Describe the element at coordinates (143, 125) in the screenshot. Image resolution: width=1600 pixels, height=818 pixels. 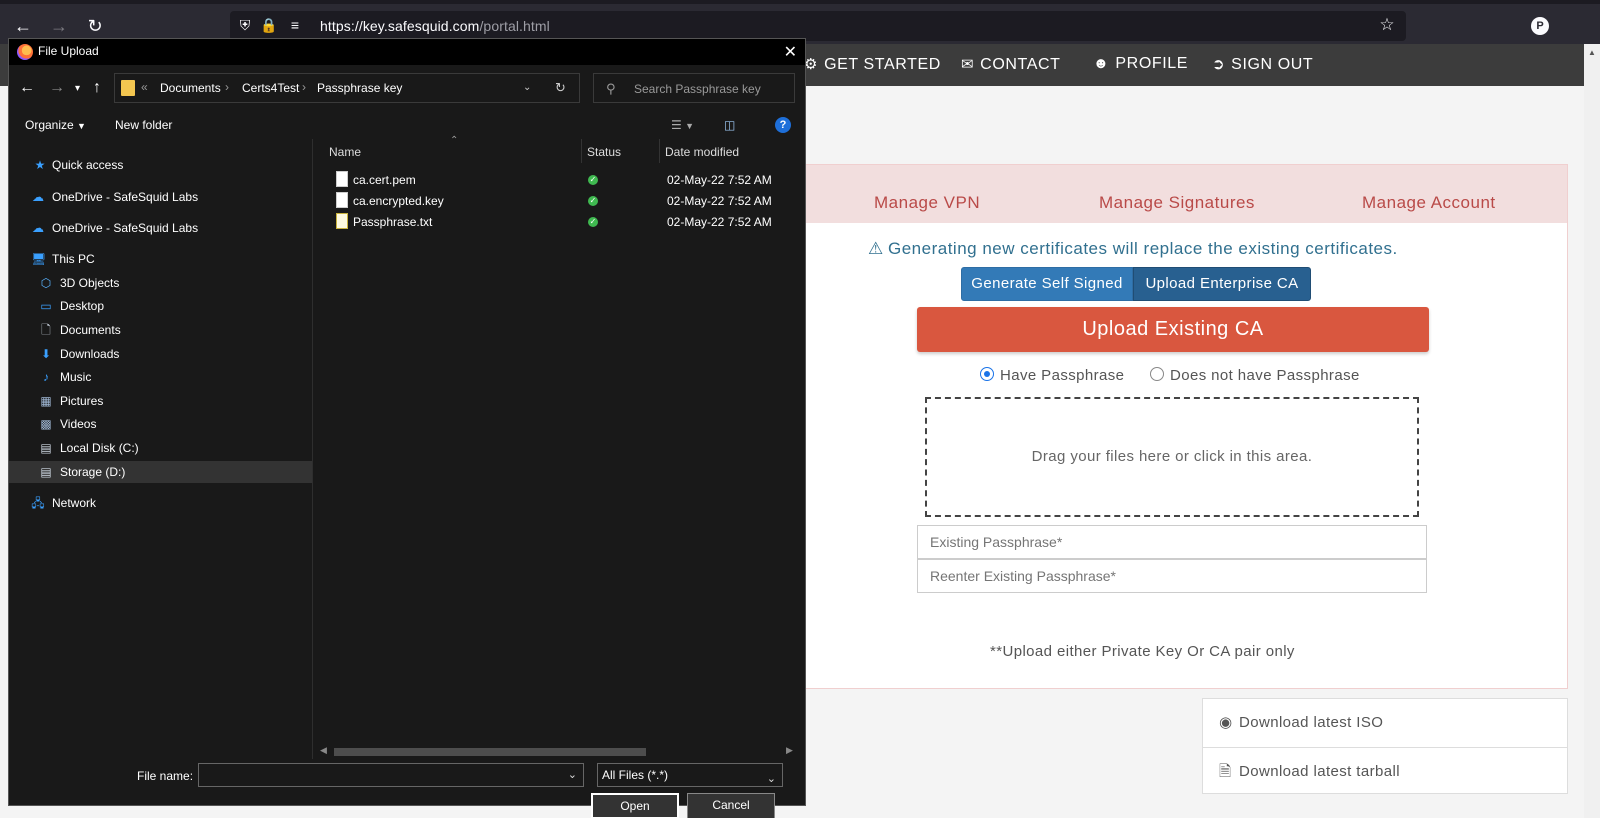
I see `new-folder-button: New folder` at that location.